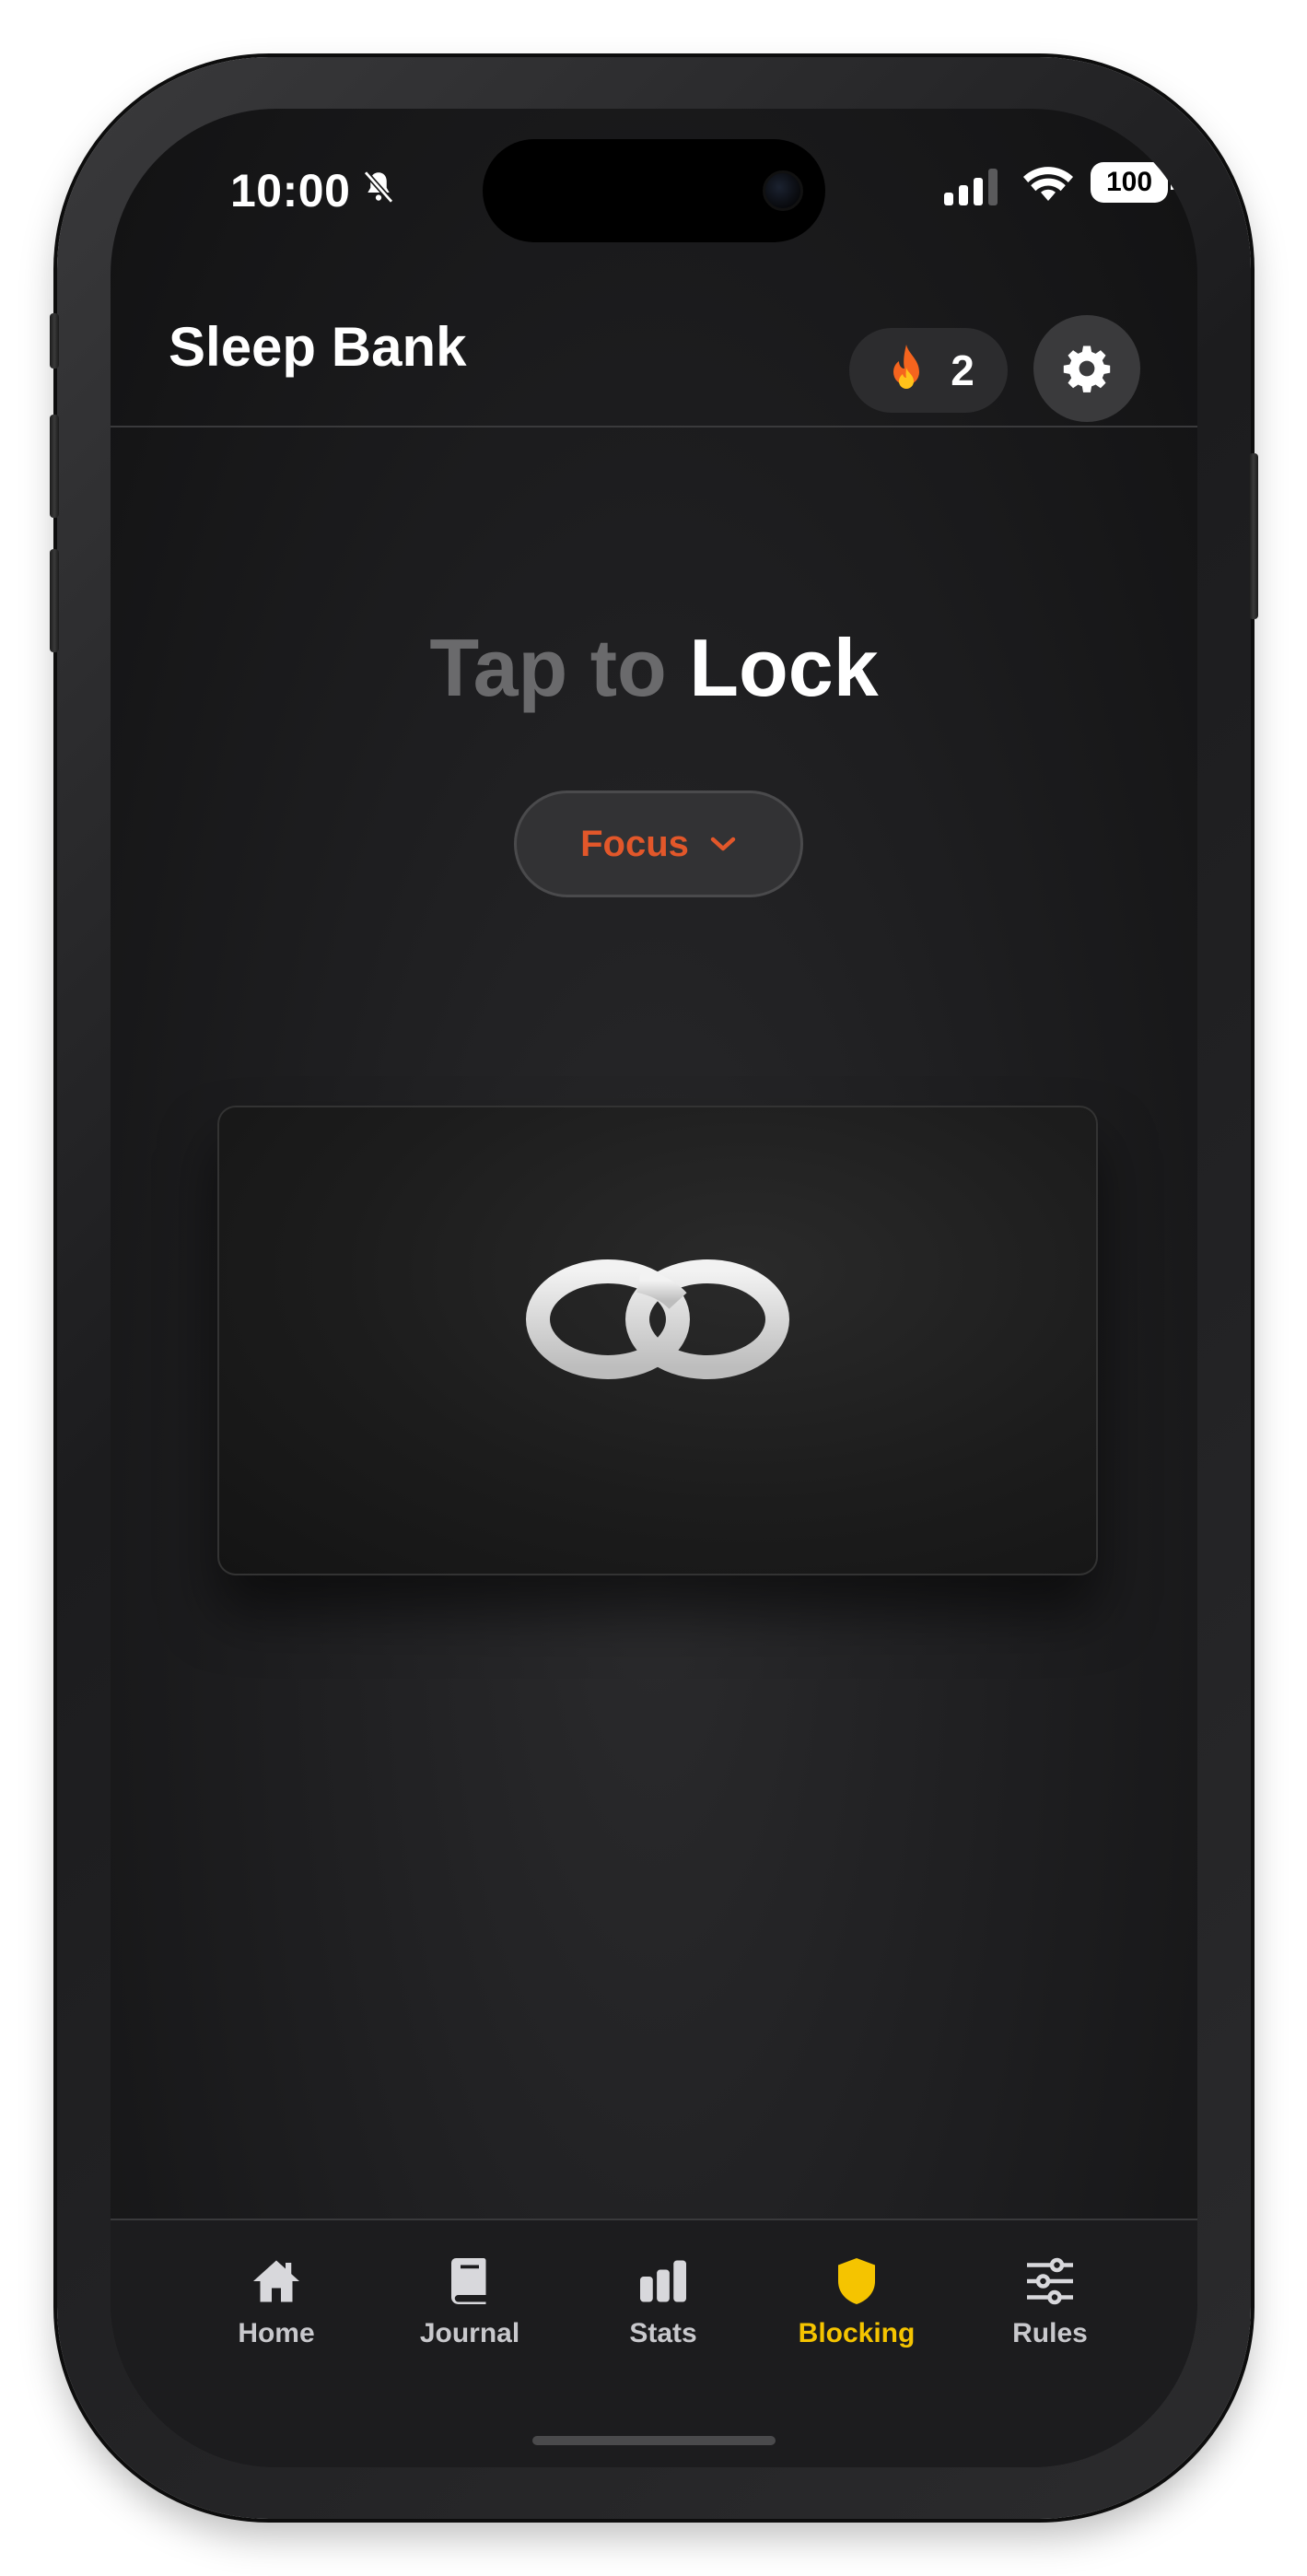  What do you see at coordinates (470, 2333) in the screenshot?
I see `tab-label: Journal` at bounding box center [470, 2333].